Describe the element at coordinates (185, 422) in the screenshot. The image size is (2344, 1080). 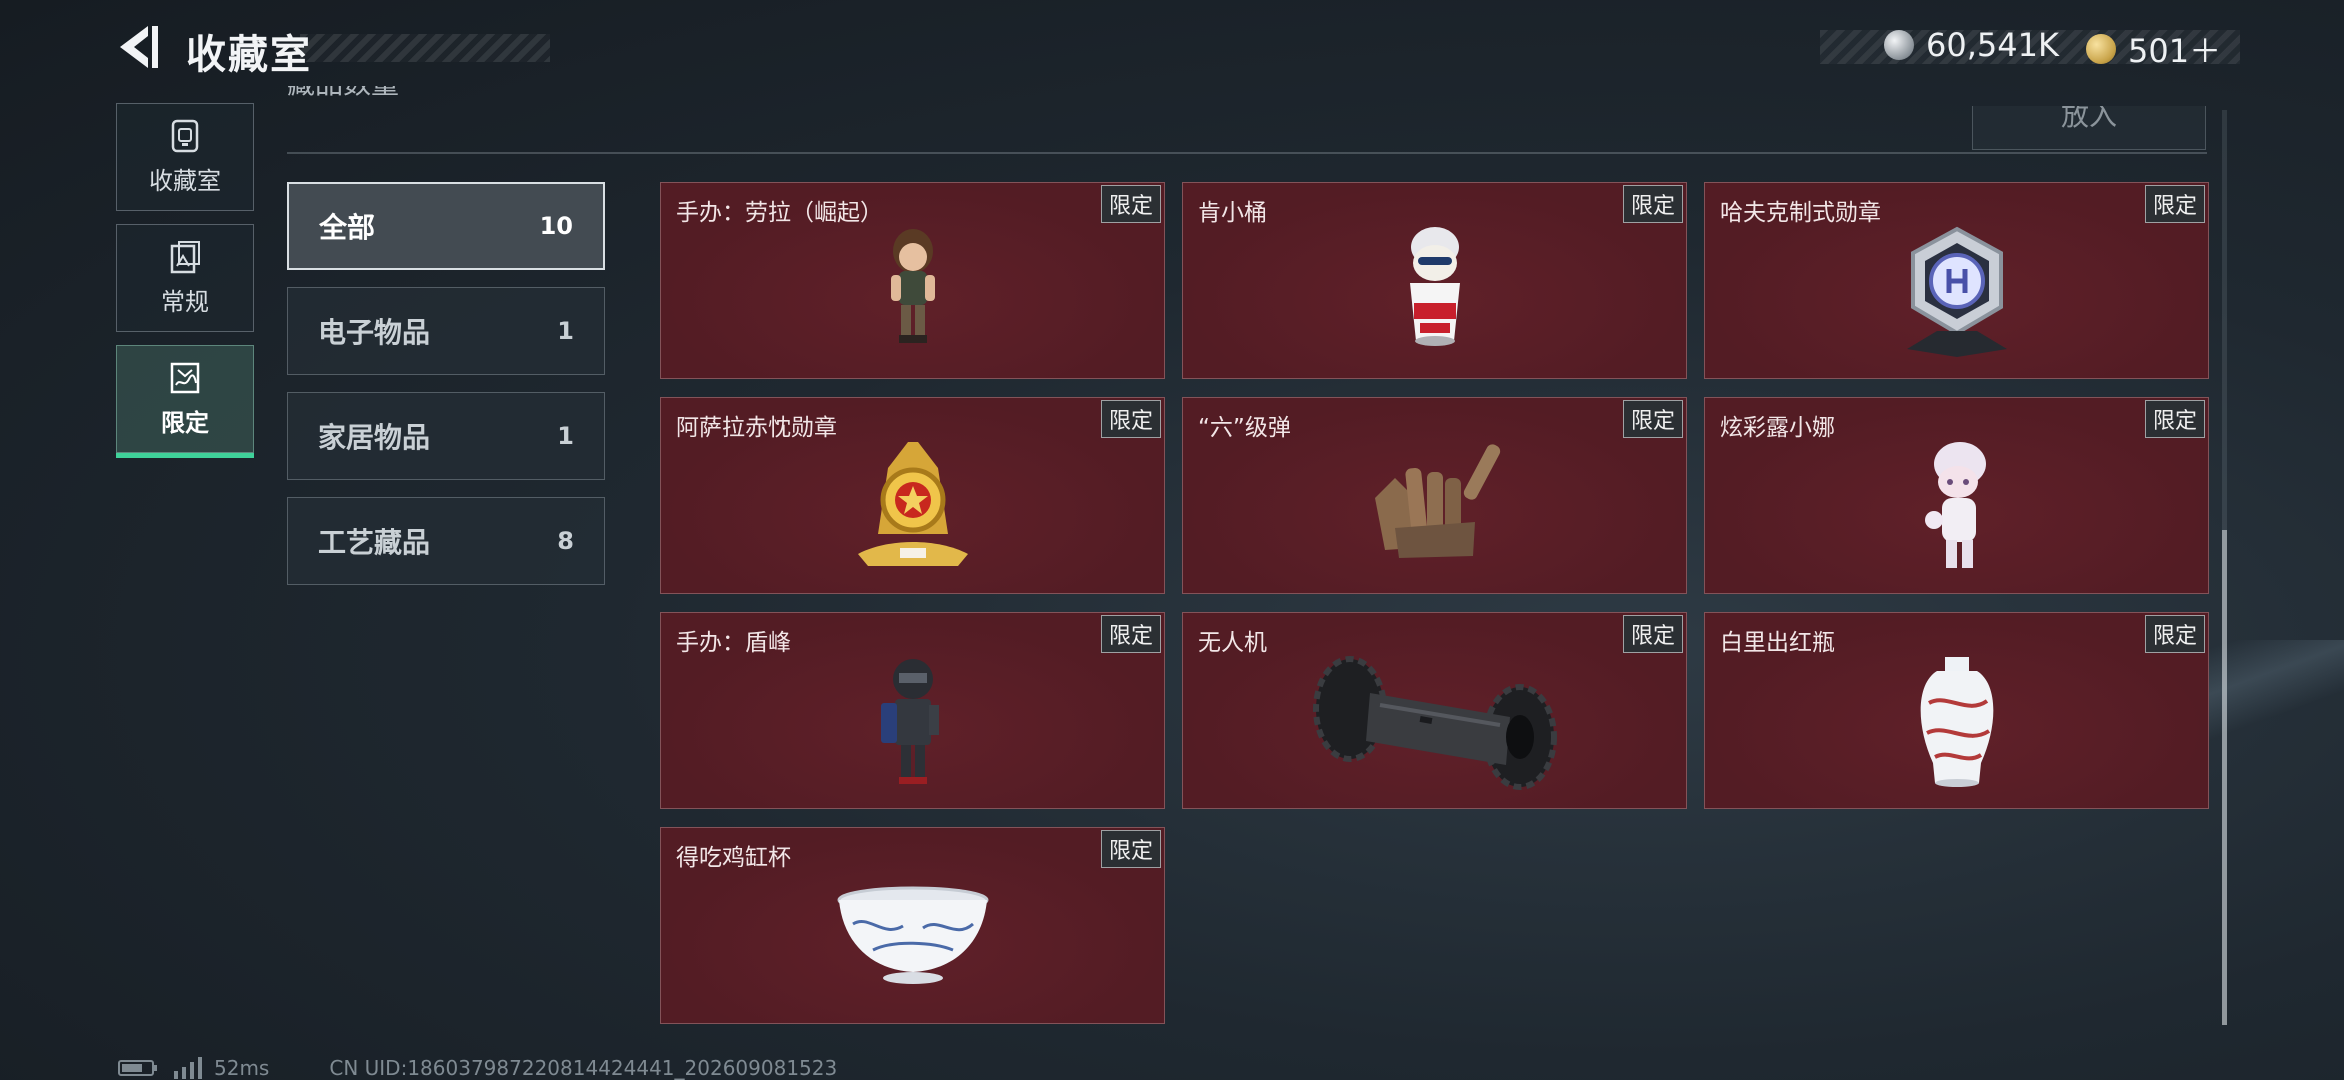
I see `nav-label: 限定` at that location.